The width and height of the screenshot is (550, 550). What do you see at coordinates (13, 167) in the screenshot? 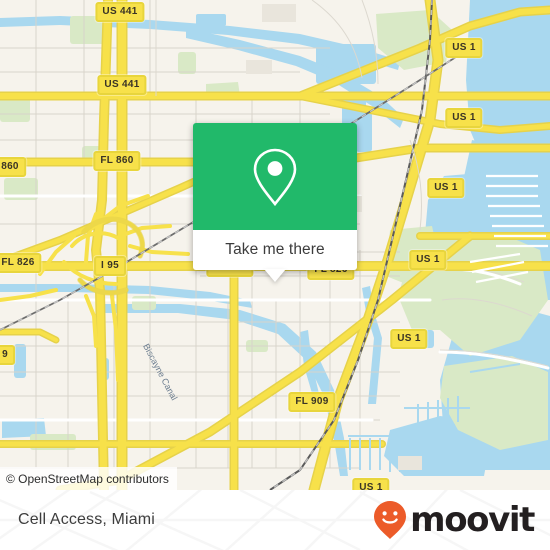
I see `road-shield: 860` at bounding box center [13, 167].